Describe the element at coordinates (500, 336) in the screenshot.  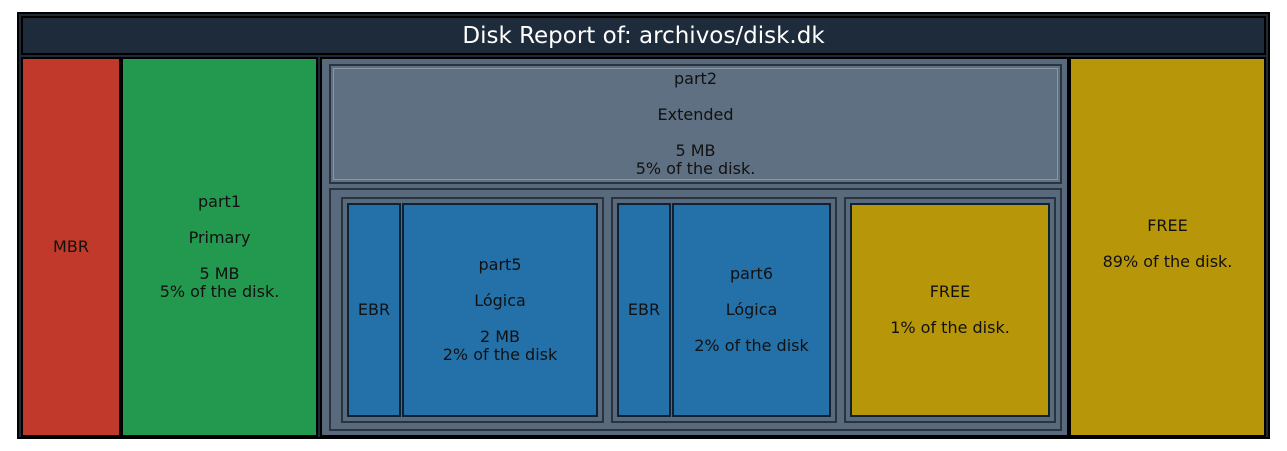
I see `partition-size: 2 MB` at that location.